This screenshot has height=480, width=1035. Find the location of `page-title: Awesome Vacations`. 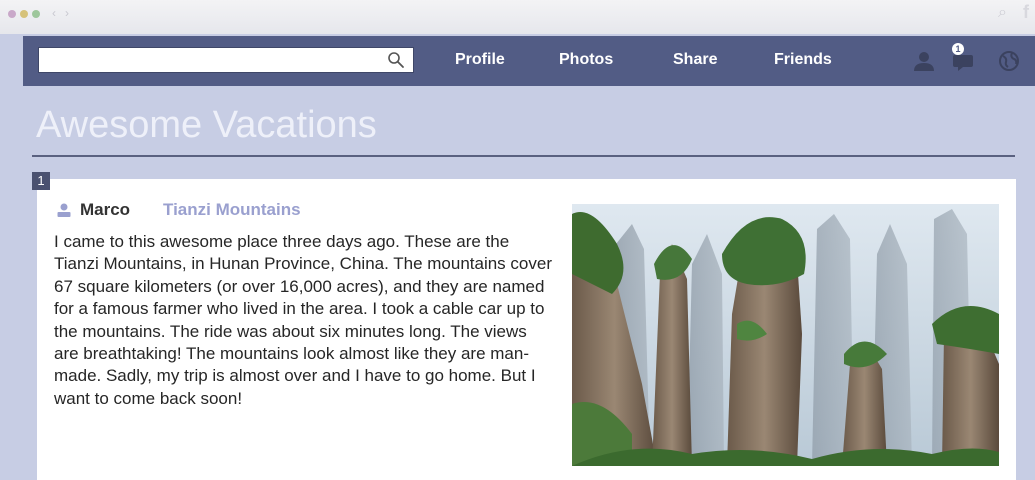

page-title: Awesome Vacations is located at coordinates (206, 125).